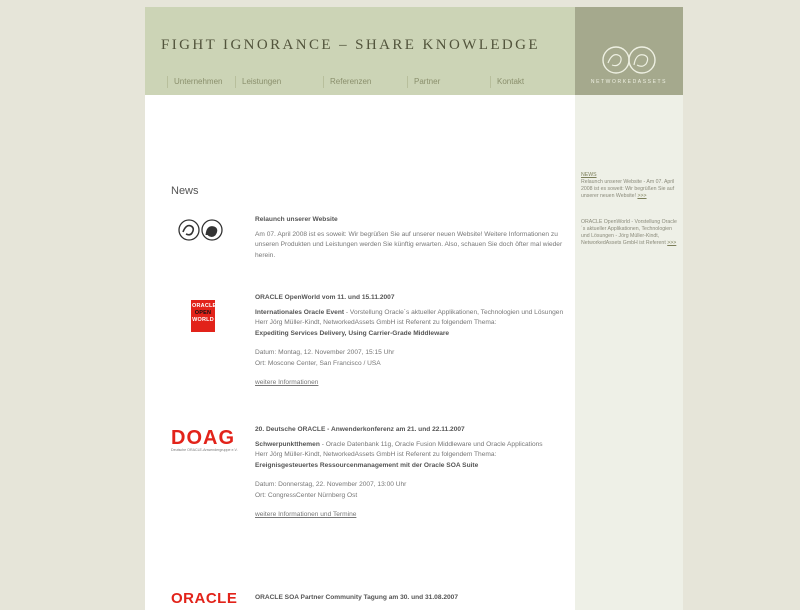 The height and width of the screenshot is (610, 800). What do you see at coordinates (300, 312) in the screenshot?
I see `news-item-lead-bold: Internationales Oracle Event` at bounding box center [300, 312].